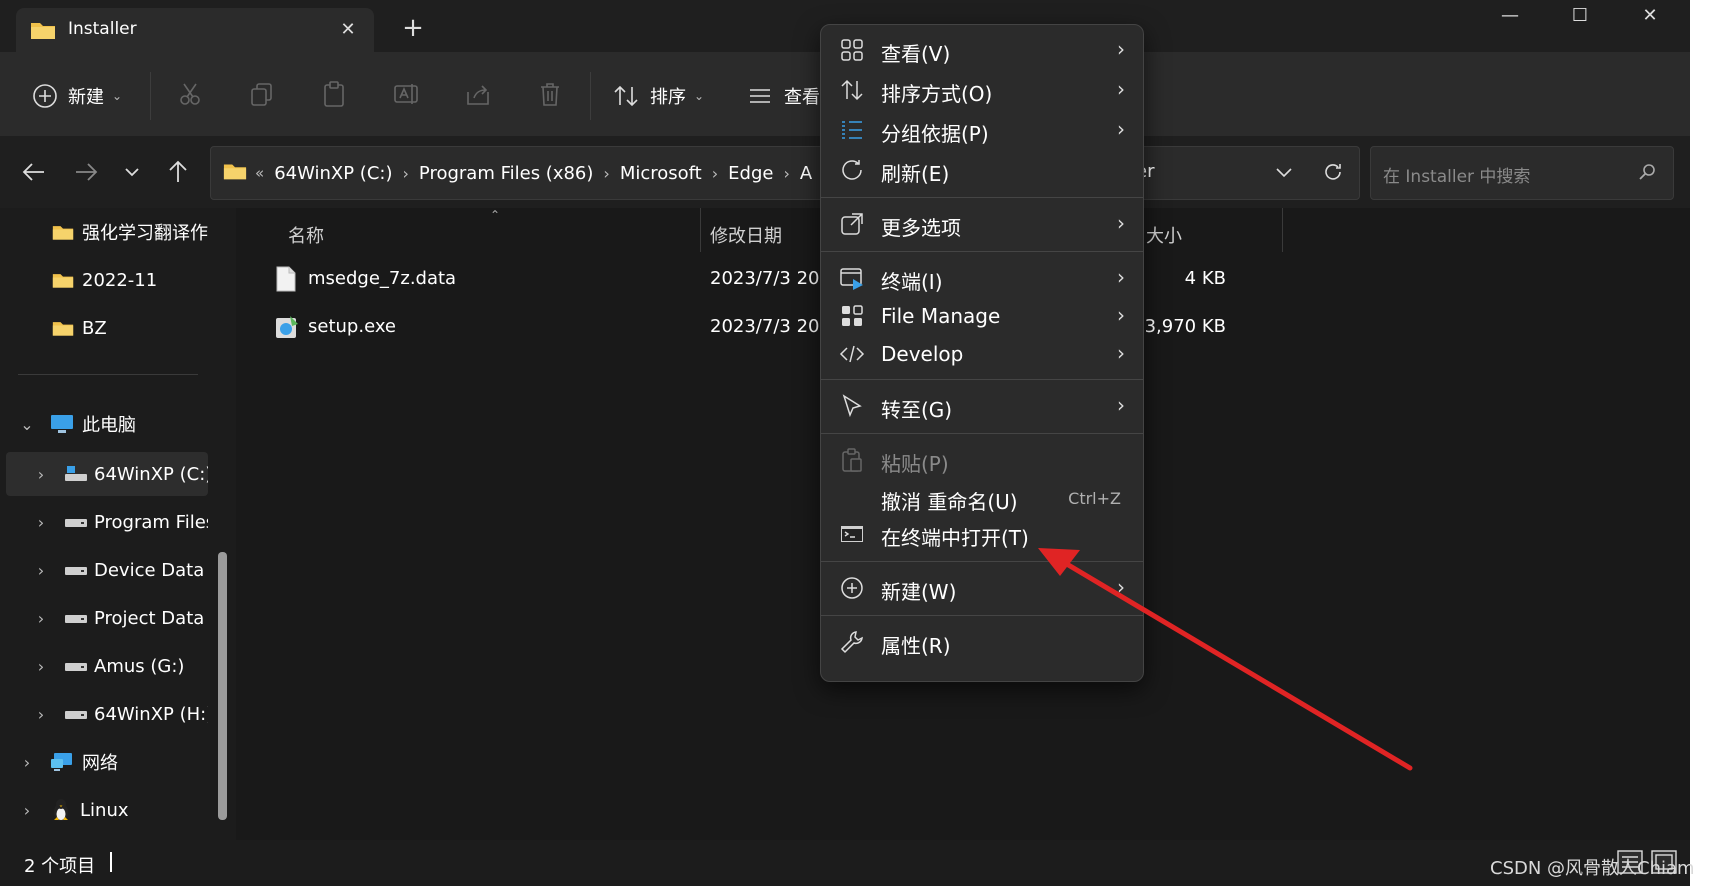 The width and height of the screenshot is (1713, 886). Describe the element at coordinates (407, 95) in the screenshot. I see `rename-icon` at that location.